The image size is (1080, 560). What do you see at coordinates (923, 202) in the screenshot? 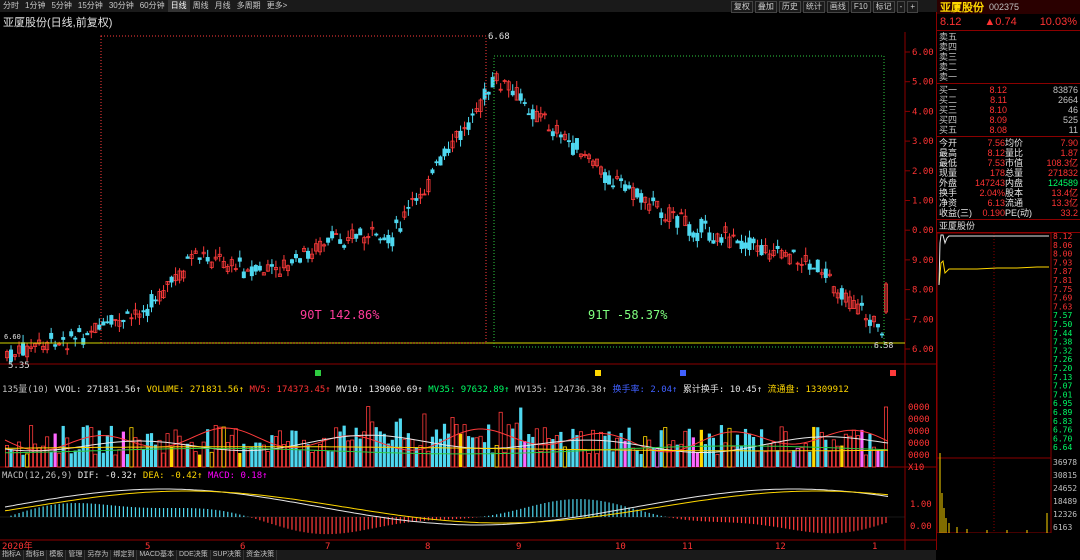
I see `price-axis-label: 1.00` at bounding box center [923, 202].